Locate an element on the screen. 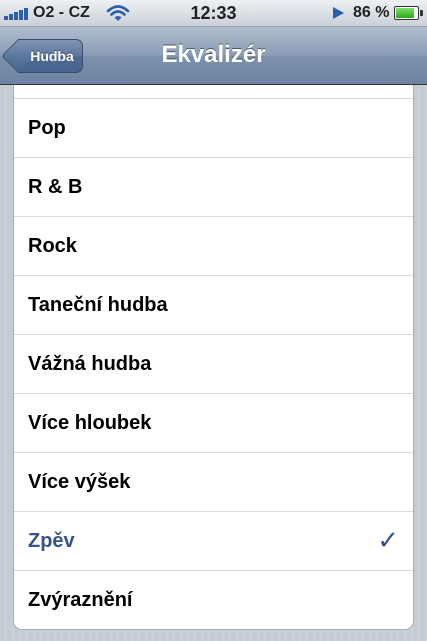 This screenshot has width=427, height=641. battery-percent: 86 % is located at coordinates (371, 12).